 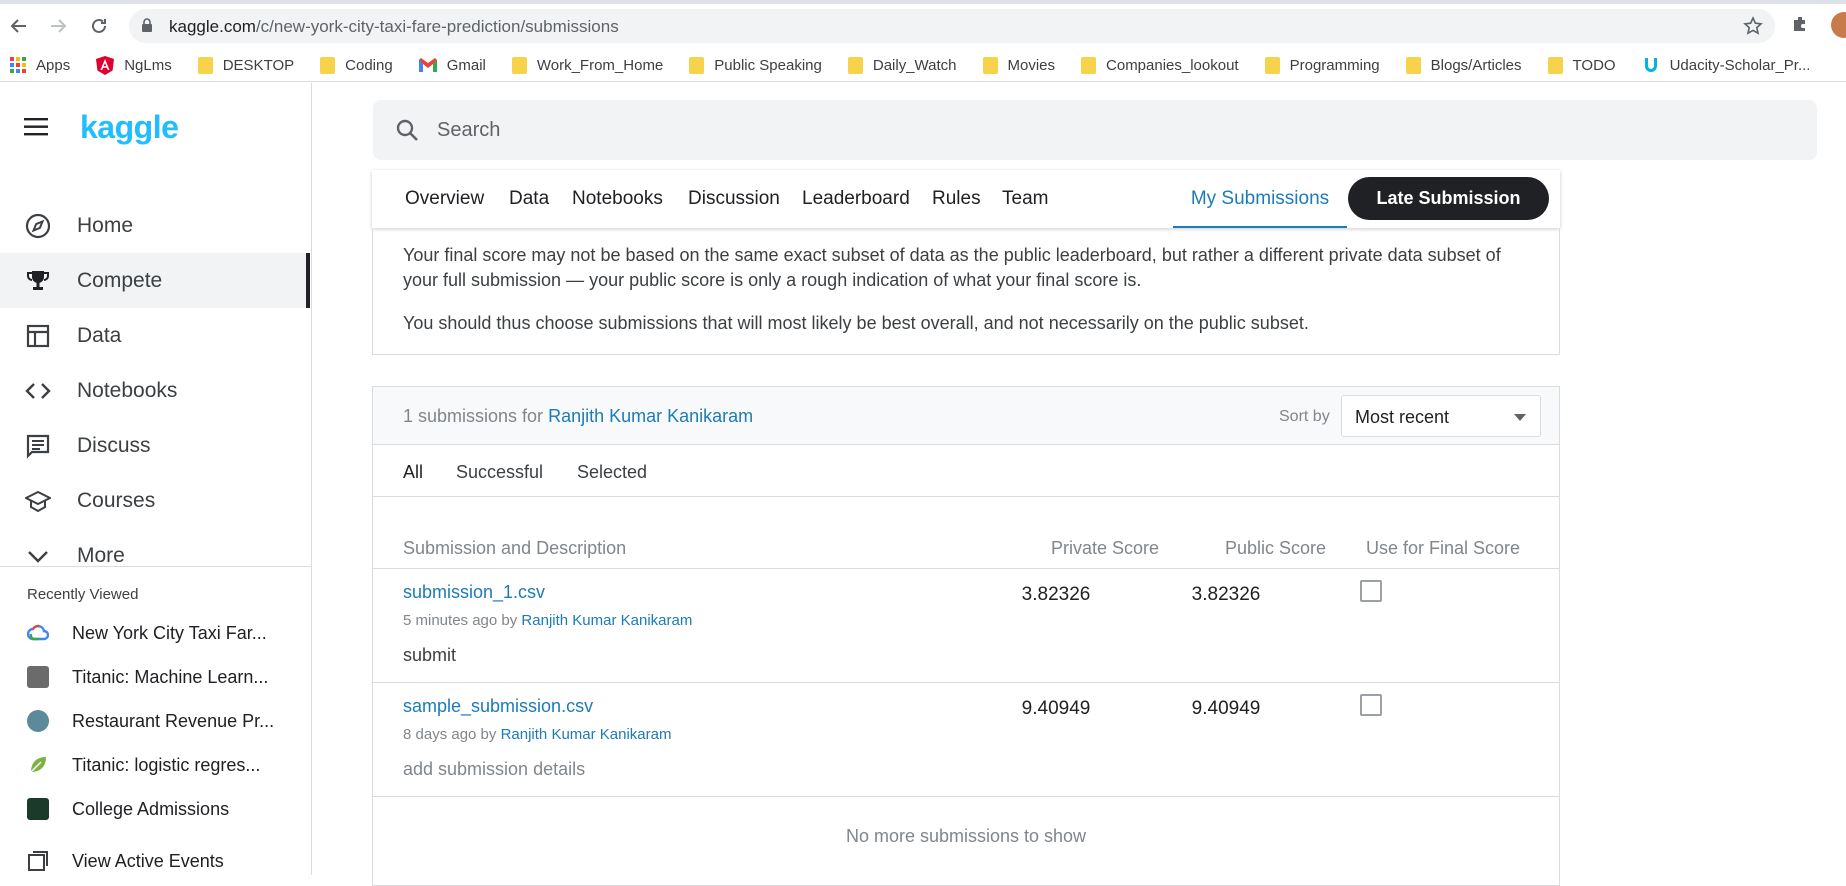 What do you see at coordinates (1105, 548) in the screenshot?
I see `column-header-private-score: Private Score` at bounding box center [1105, 548].